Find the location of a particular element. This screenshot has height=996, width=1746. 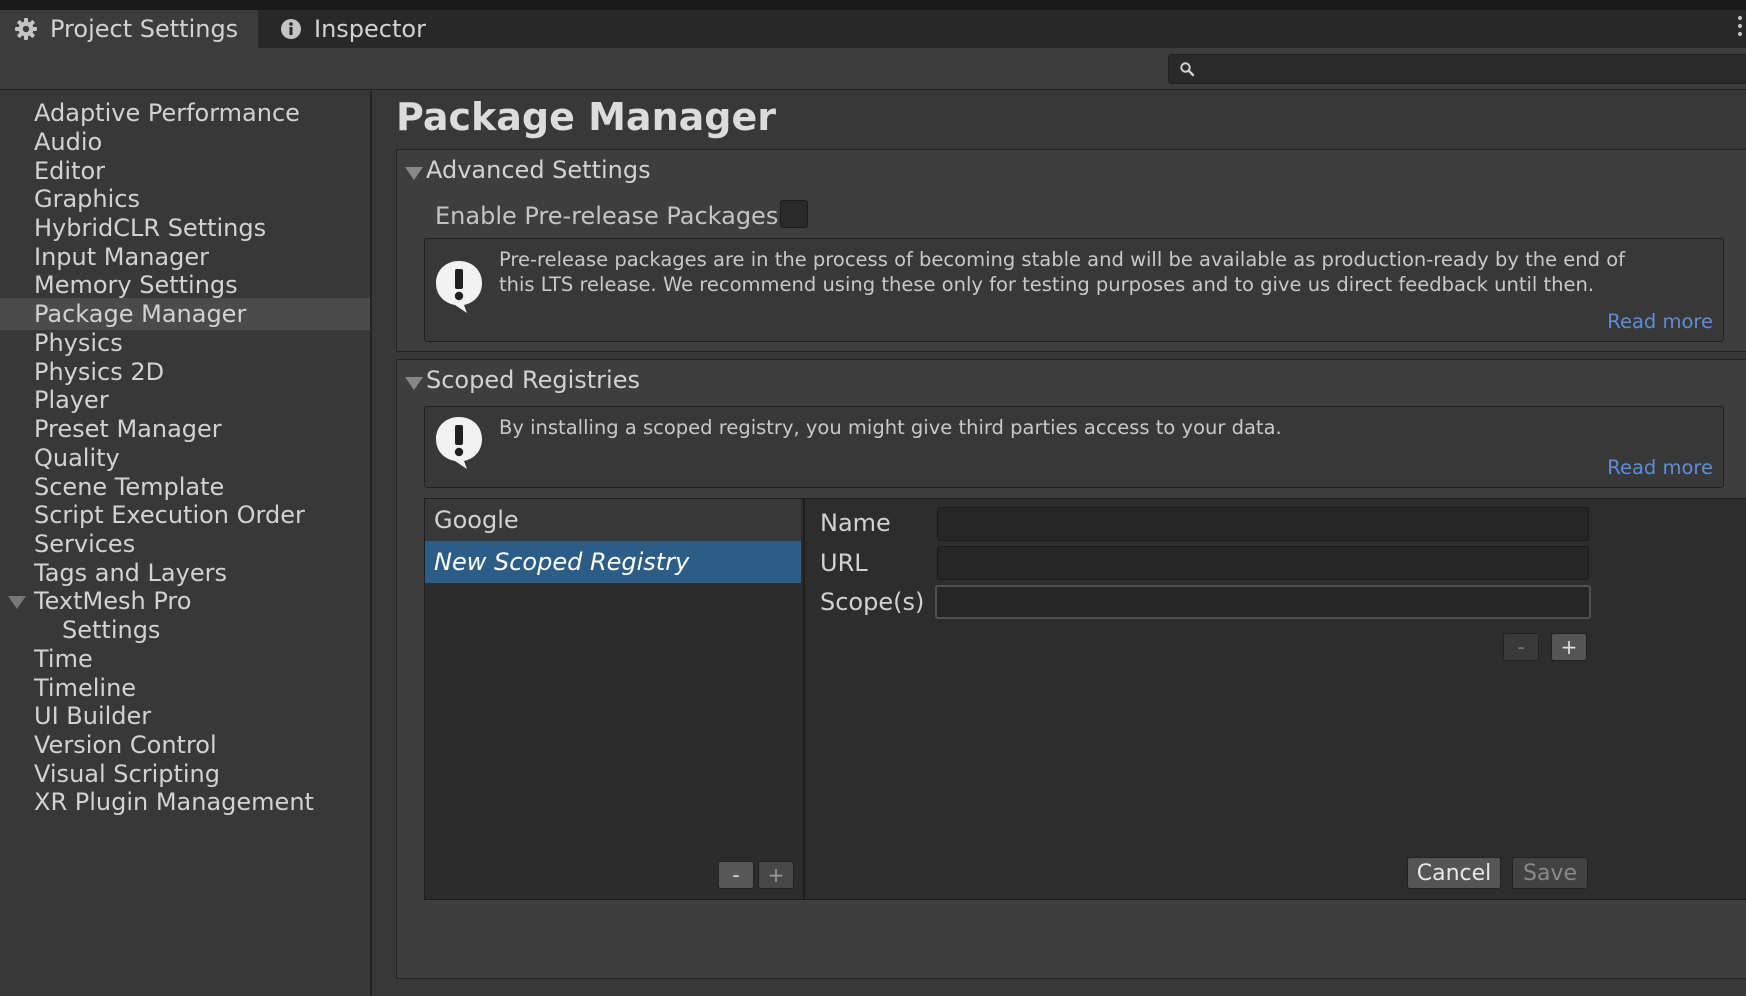

sidebar-item-version-control: Version Control is located at coordinates (185, 745).